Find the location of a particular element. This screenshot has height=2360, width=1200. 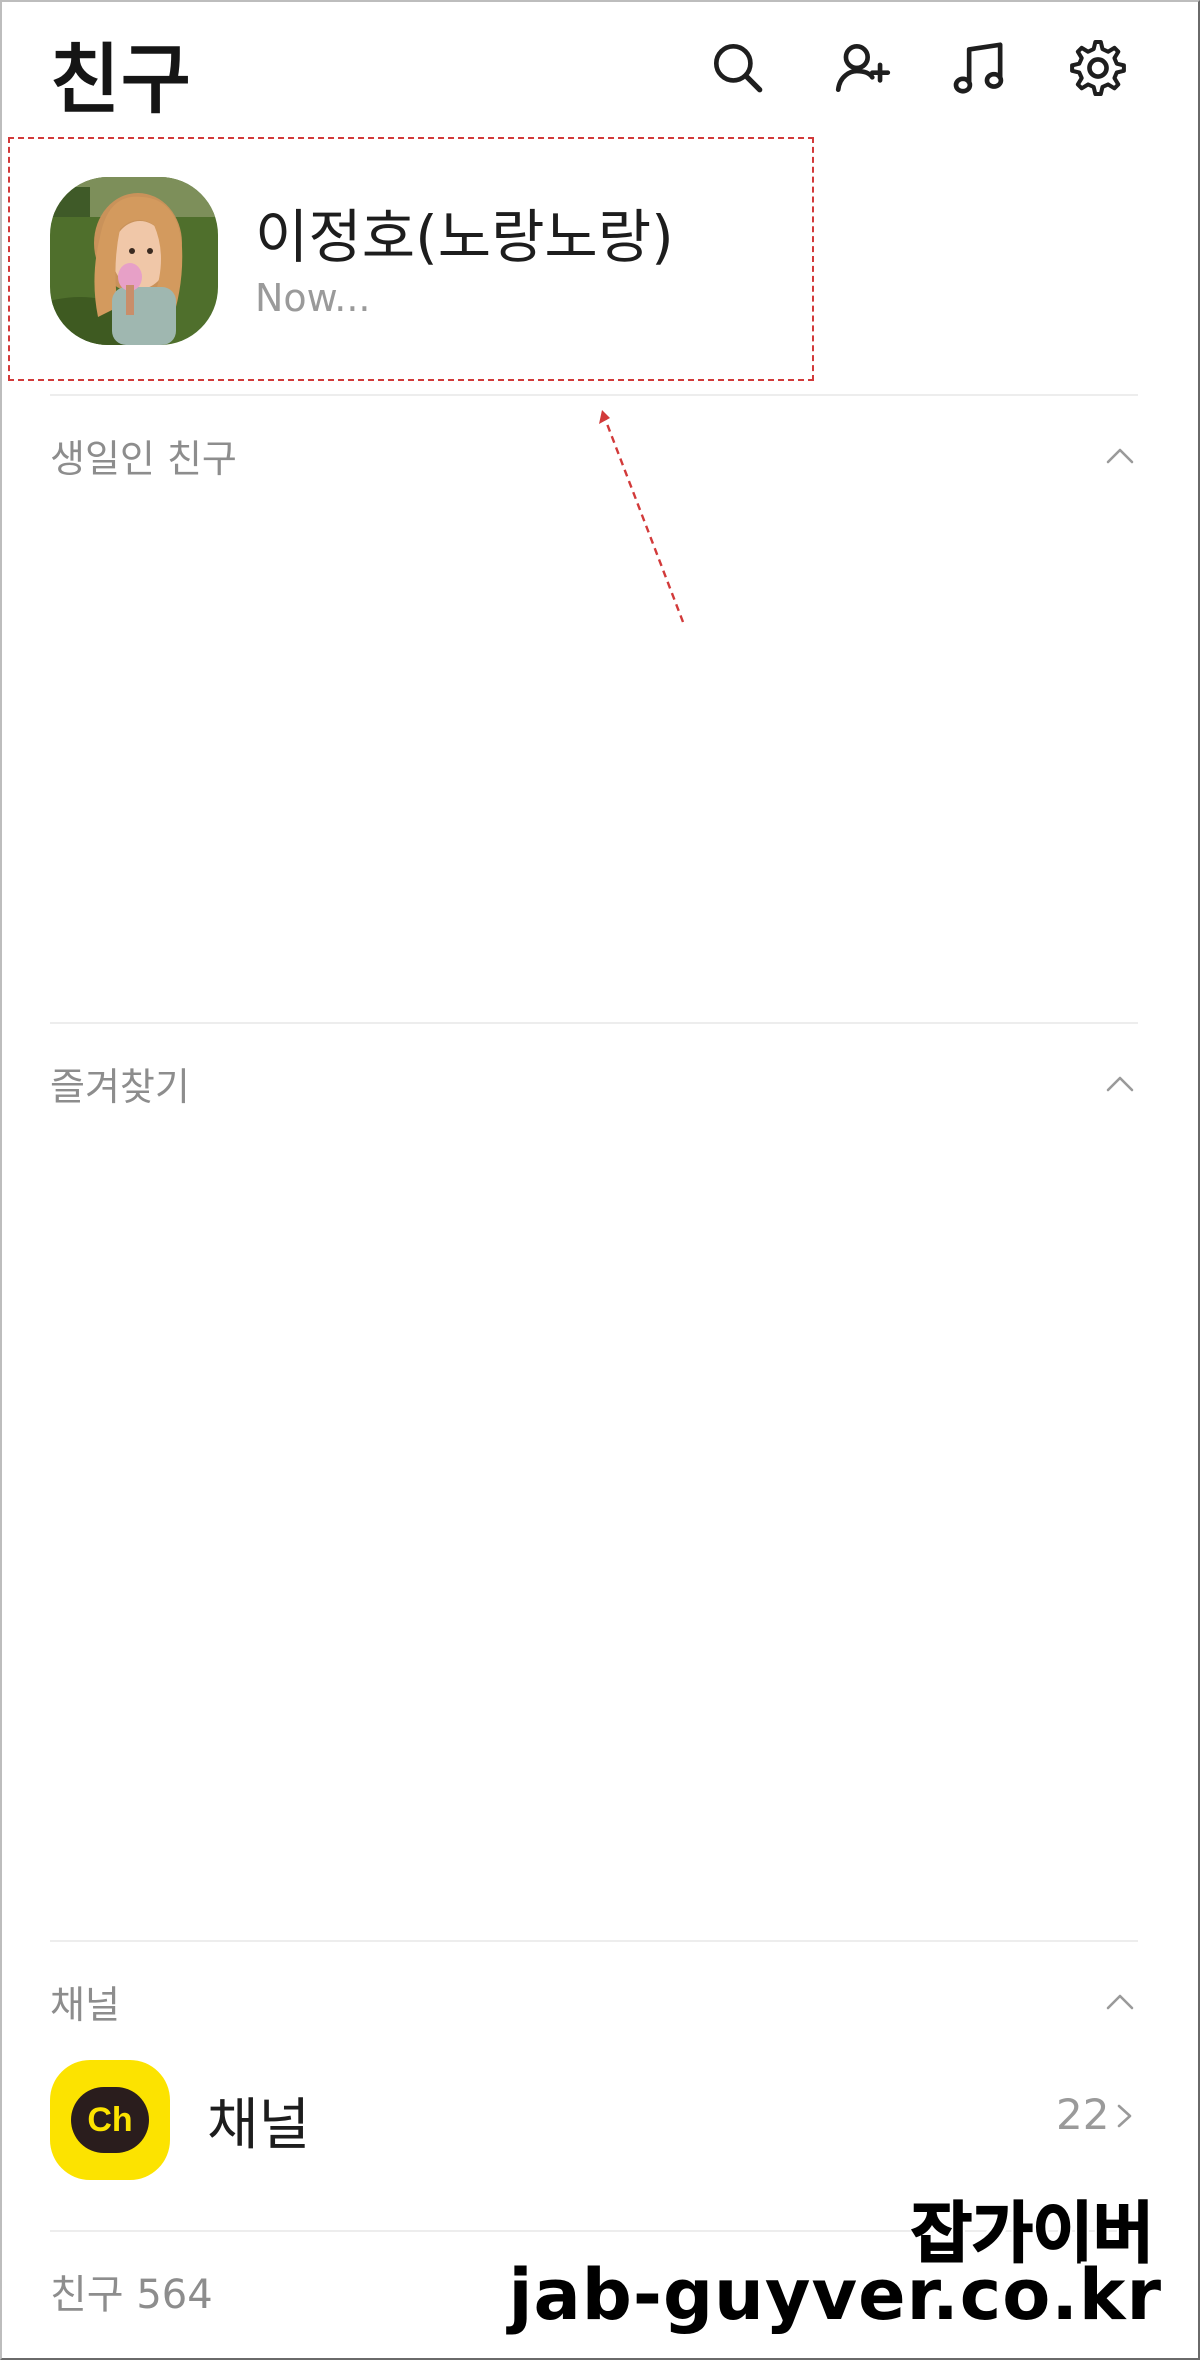

chevron-right-icon is located at coordinates (1125, 2116).